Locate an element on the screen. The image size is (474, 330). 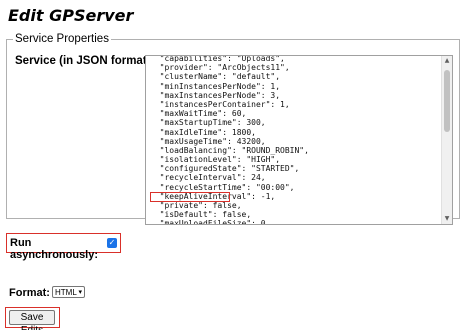
scroll-down-arrow-icon: ▼ is located at coordinates (447, 219).